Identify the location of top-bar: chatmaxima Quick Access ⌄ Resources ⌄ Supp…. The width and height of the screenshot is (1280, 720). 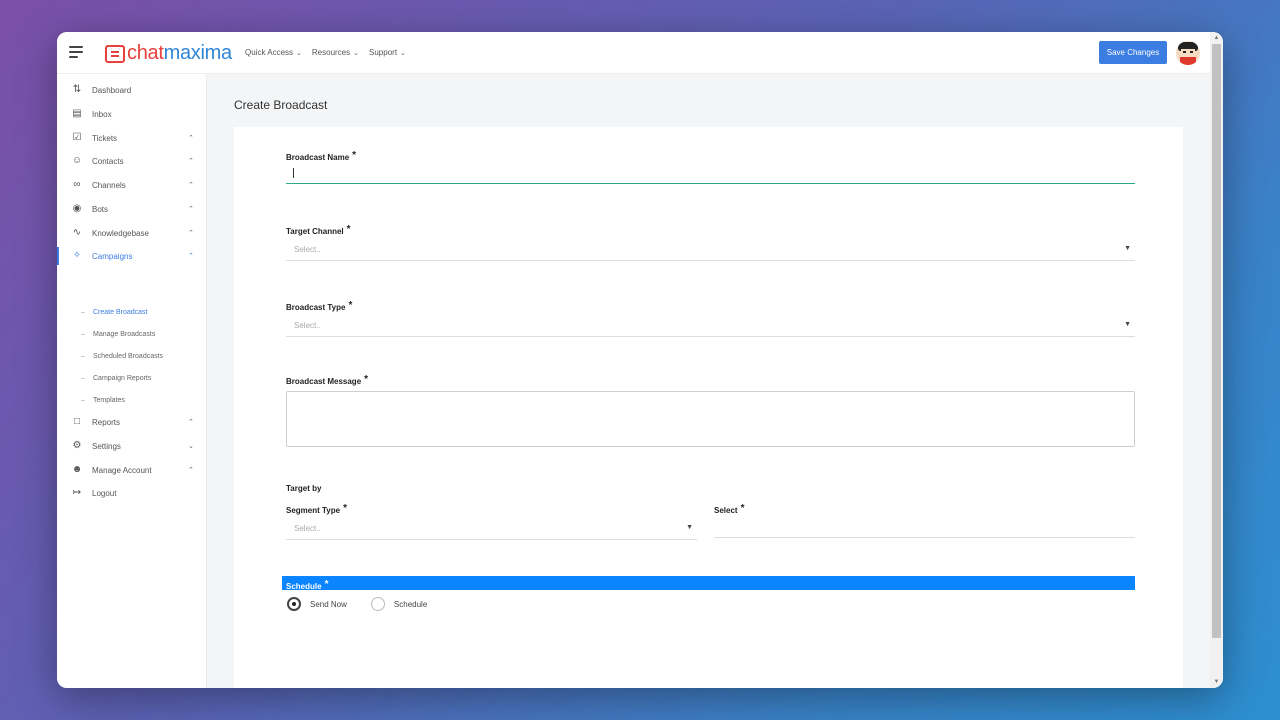
(633, 53).